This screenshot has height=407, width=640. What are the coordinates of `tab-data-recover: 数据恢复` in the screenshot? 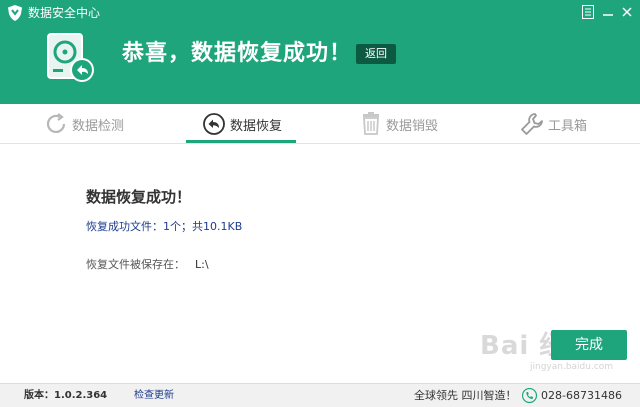 It's located at (242, 124).